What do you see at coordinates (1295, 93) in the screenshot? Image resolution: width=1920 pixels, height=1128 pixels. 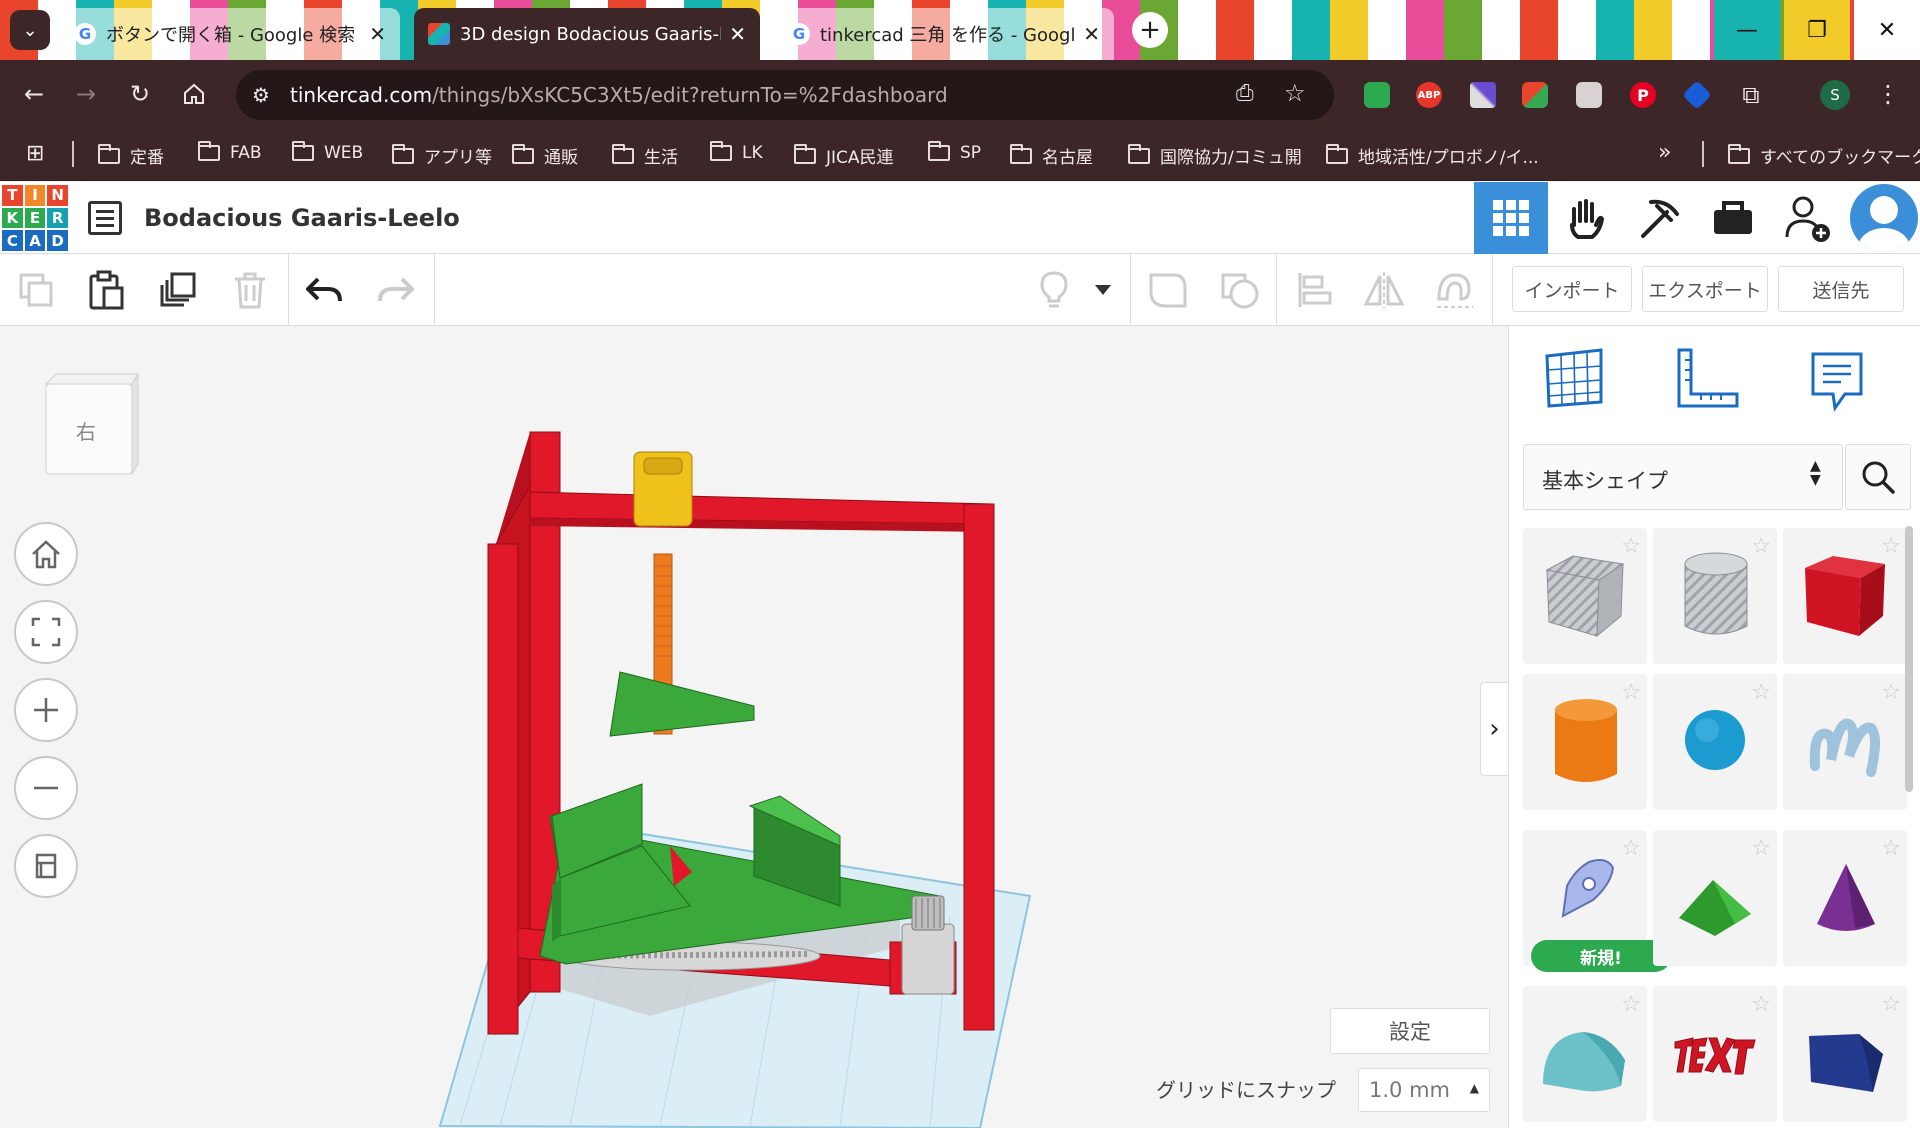 I see `bookmark-star-icon: ☆` at bounding box center [1295, 93].